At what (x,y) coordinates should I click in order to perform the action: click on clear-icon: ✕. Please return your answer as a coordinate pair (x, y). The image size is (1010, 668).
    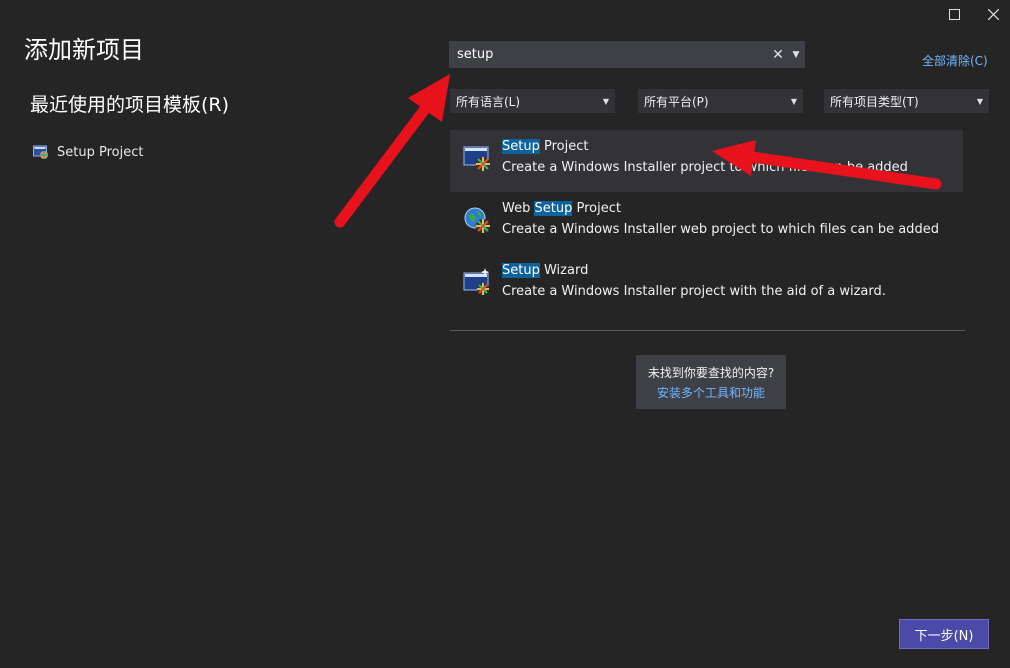
    Looking at the image, I should click on (778, 55).